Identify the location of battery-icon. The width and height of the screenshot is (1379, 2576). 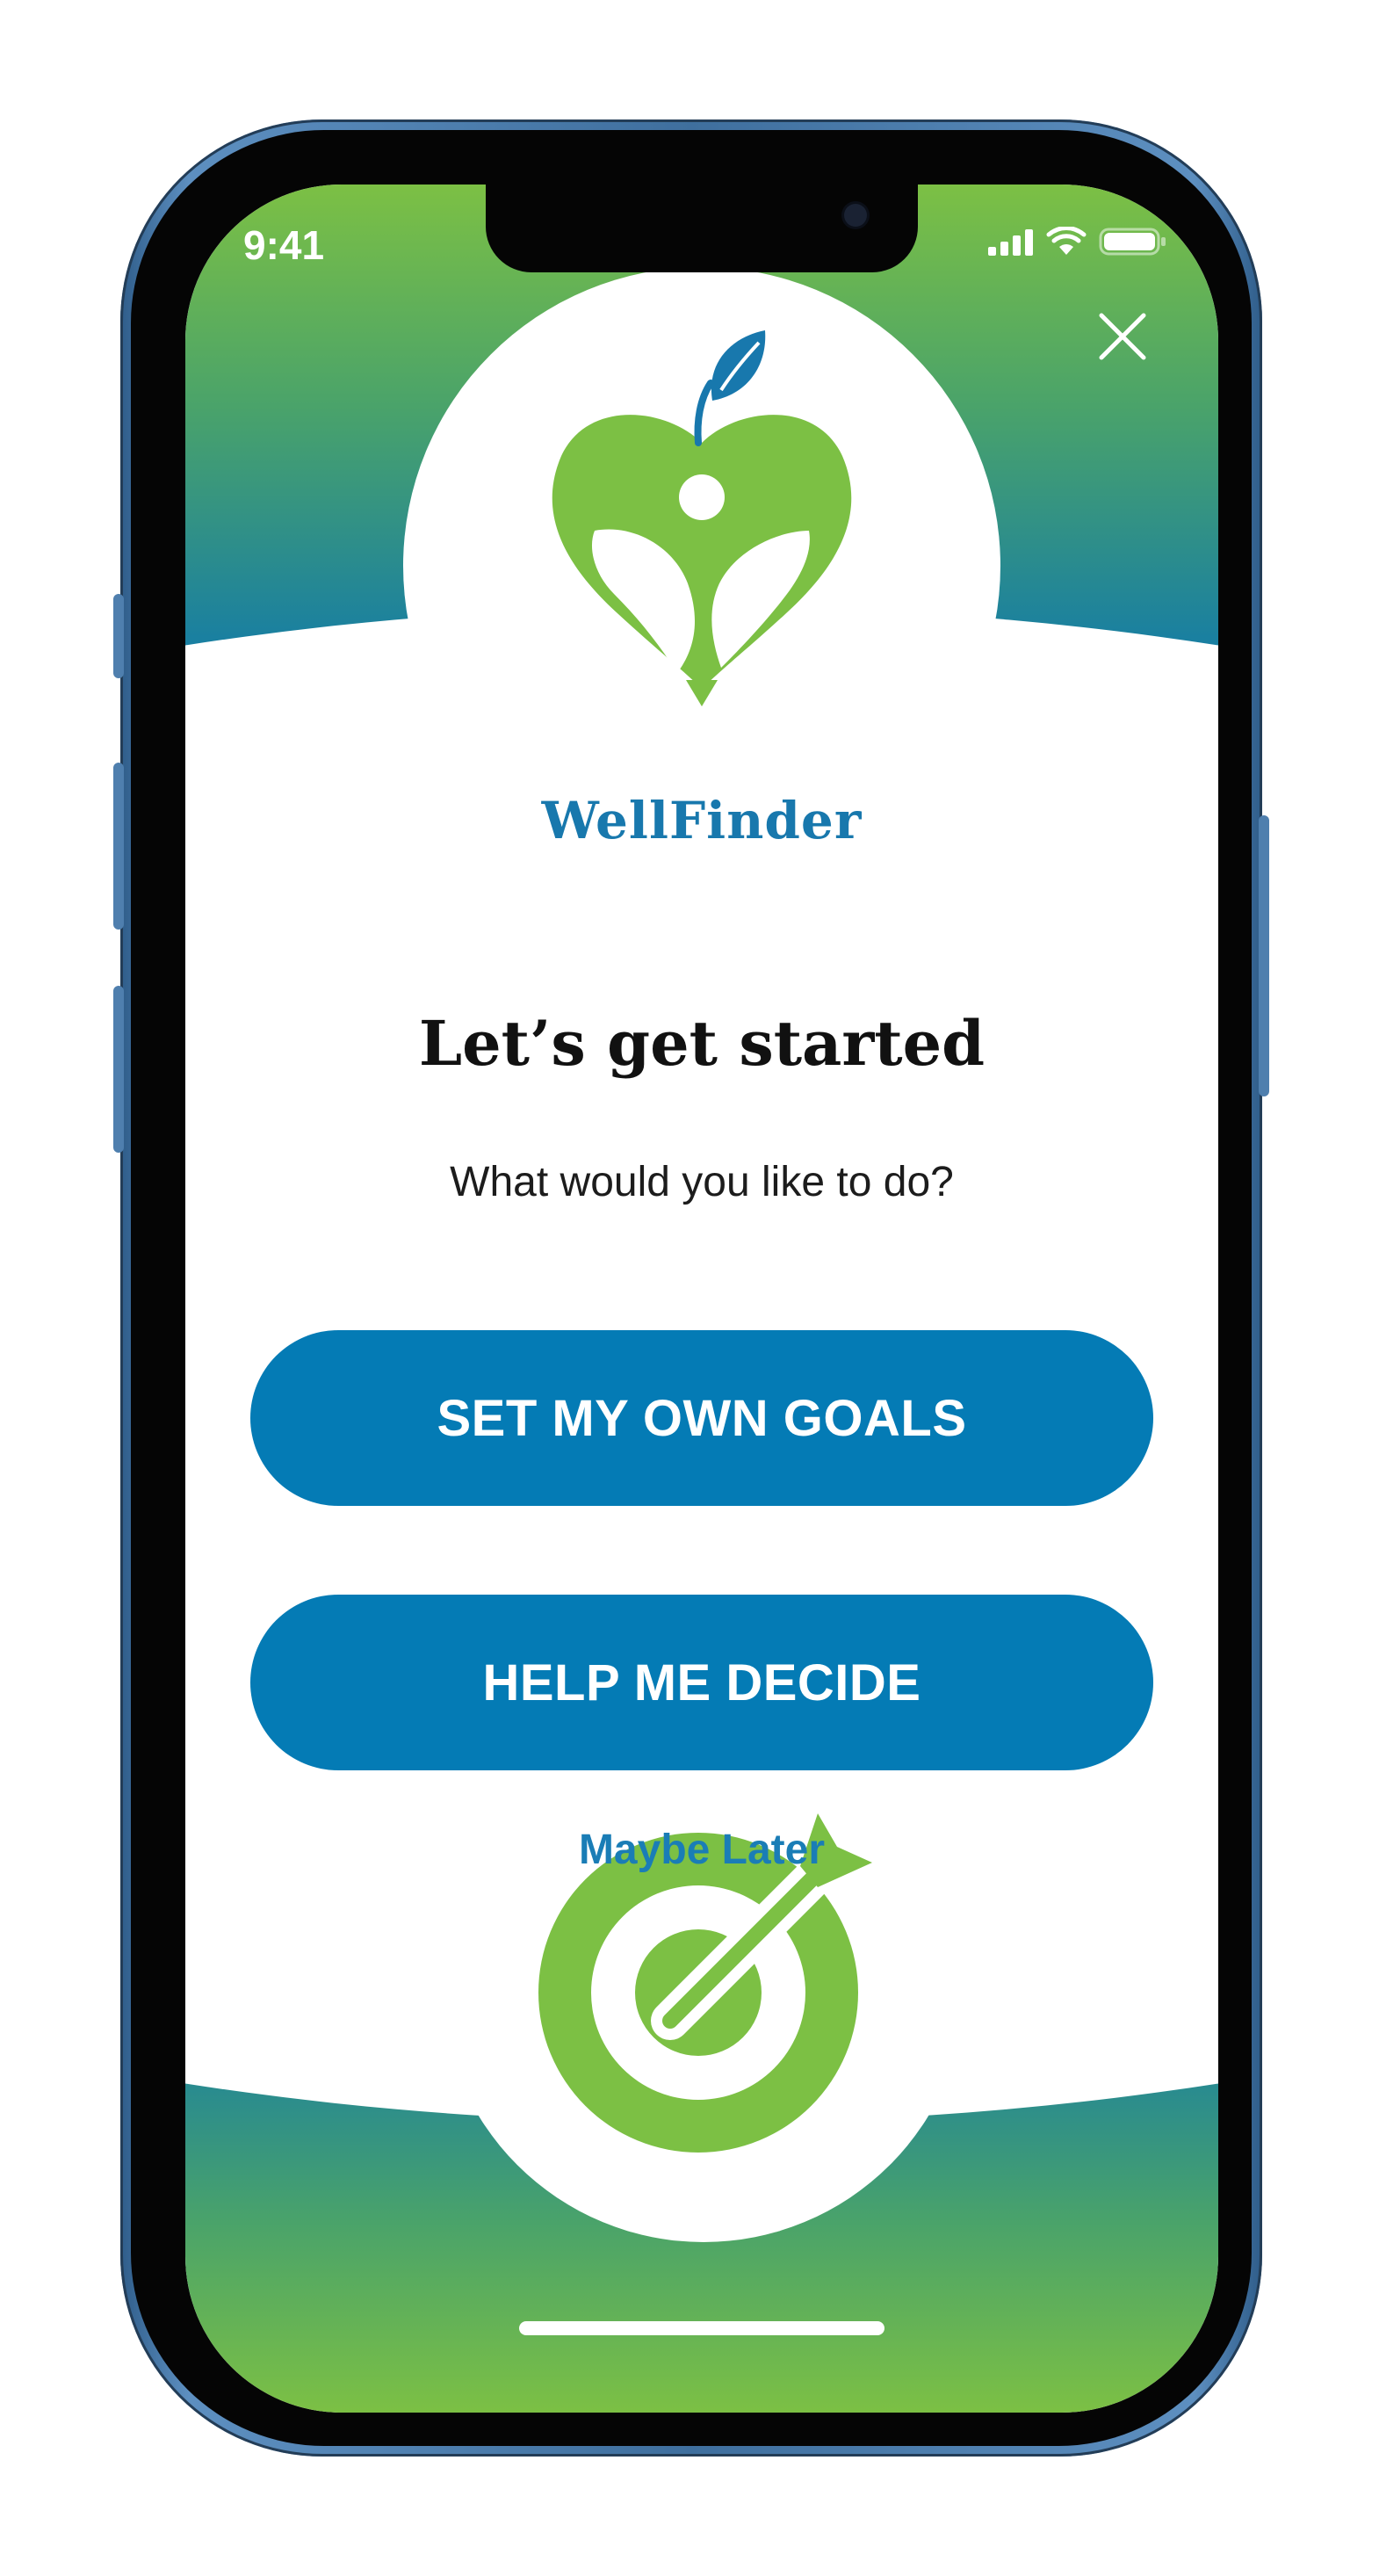
(1132, 242).